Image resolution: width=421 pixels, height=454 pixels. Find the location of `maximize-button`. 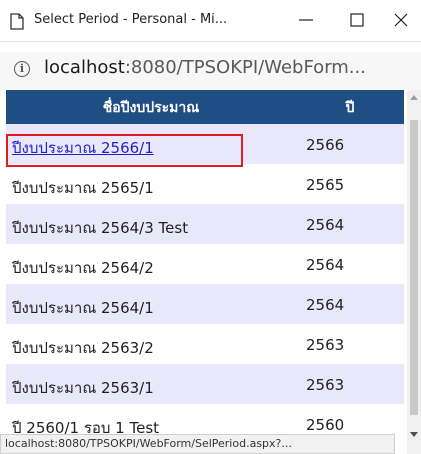

maximize-button is located at coordinates (357, 20).